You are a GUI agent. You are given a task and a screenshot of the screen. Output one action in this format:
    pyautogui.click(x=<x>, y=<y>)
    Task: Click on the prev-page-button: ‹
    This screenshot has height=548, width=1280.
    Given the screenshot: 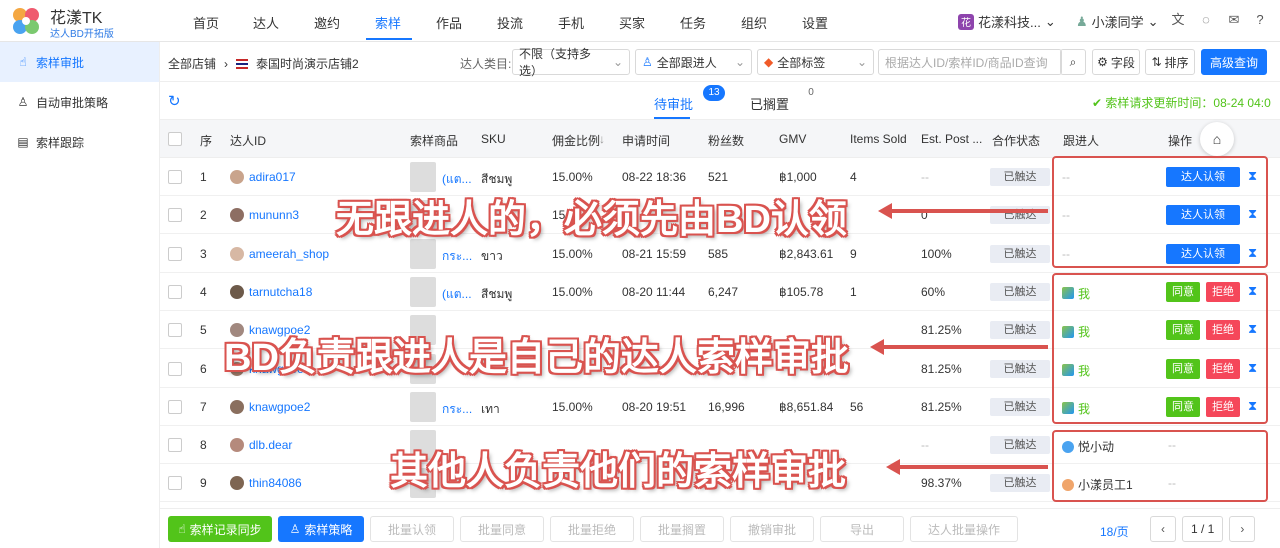 What is the action you would take?
    pyautogui.click(x=1163, y=529)
    